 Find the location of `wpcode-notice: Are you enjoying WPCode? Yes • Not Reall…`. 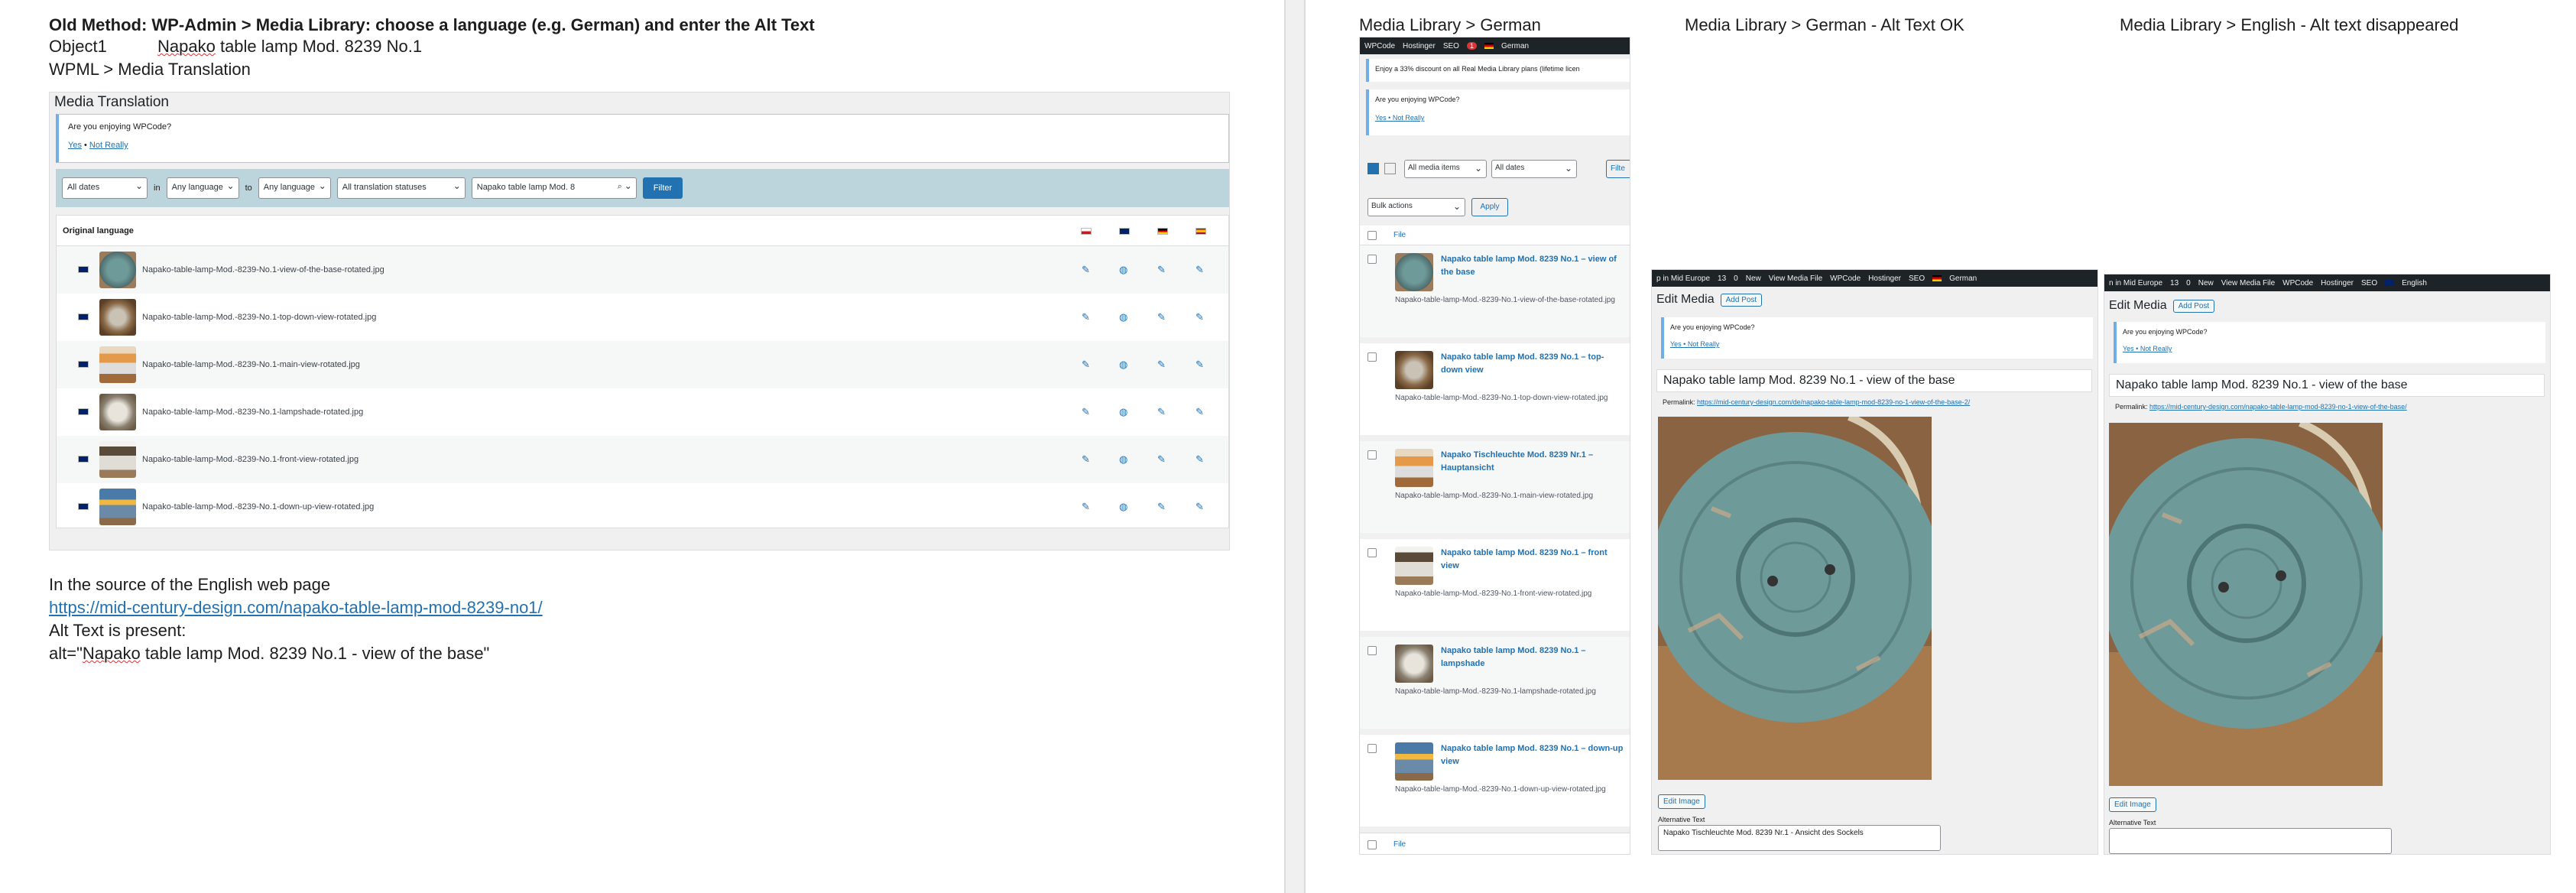

wpcode-notice: Are you enjoying WPCode? Yes • Not Reall… is located at coordinates (1498, 112).